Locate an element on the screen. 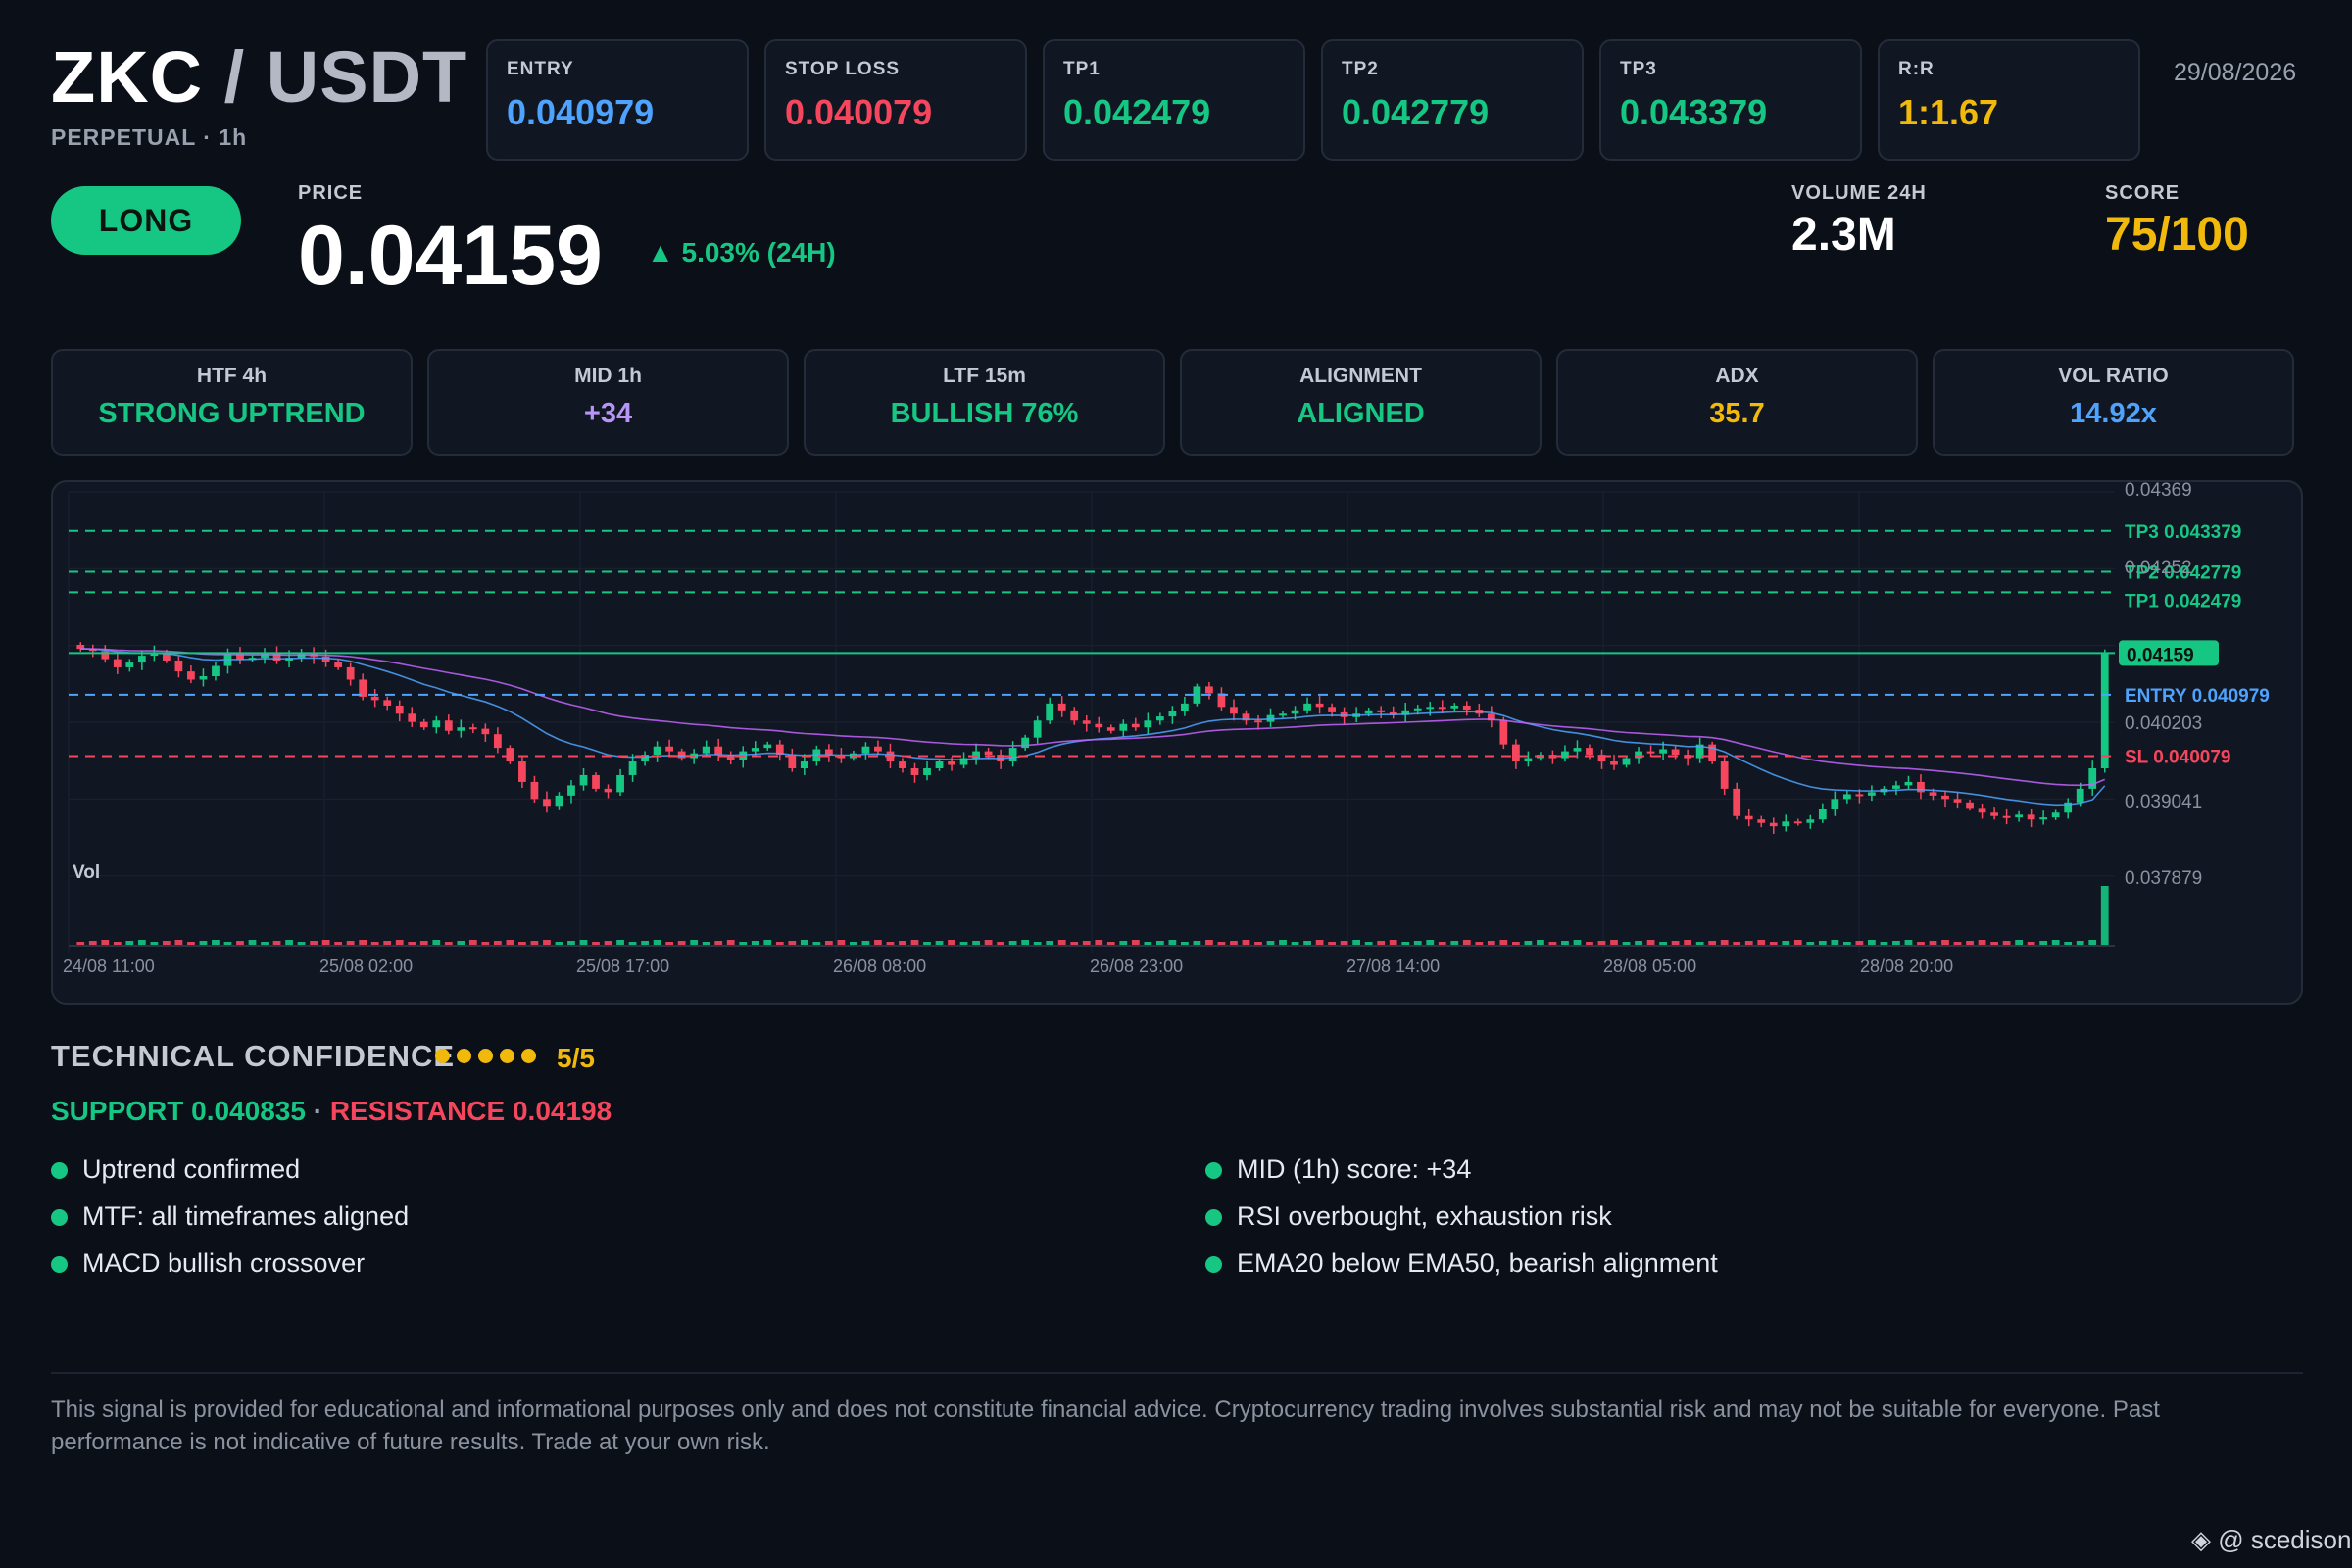 The width and height of the screenshot is (2352, 1568). stop-loss-value: 0.040079 is located at coordinates (859, 112).